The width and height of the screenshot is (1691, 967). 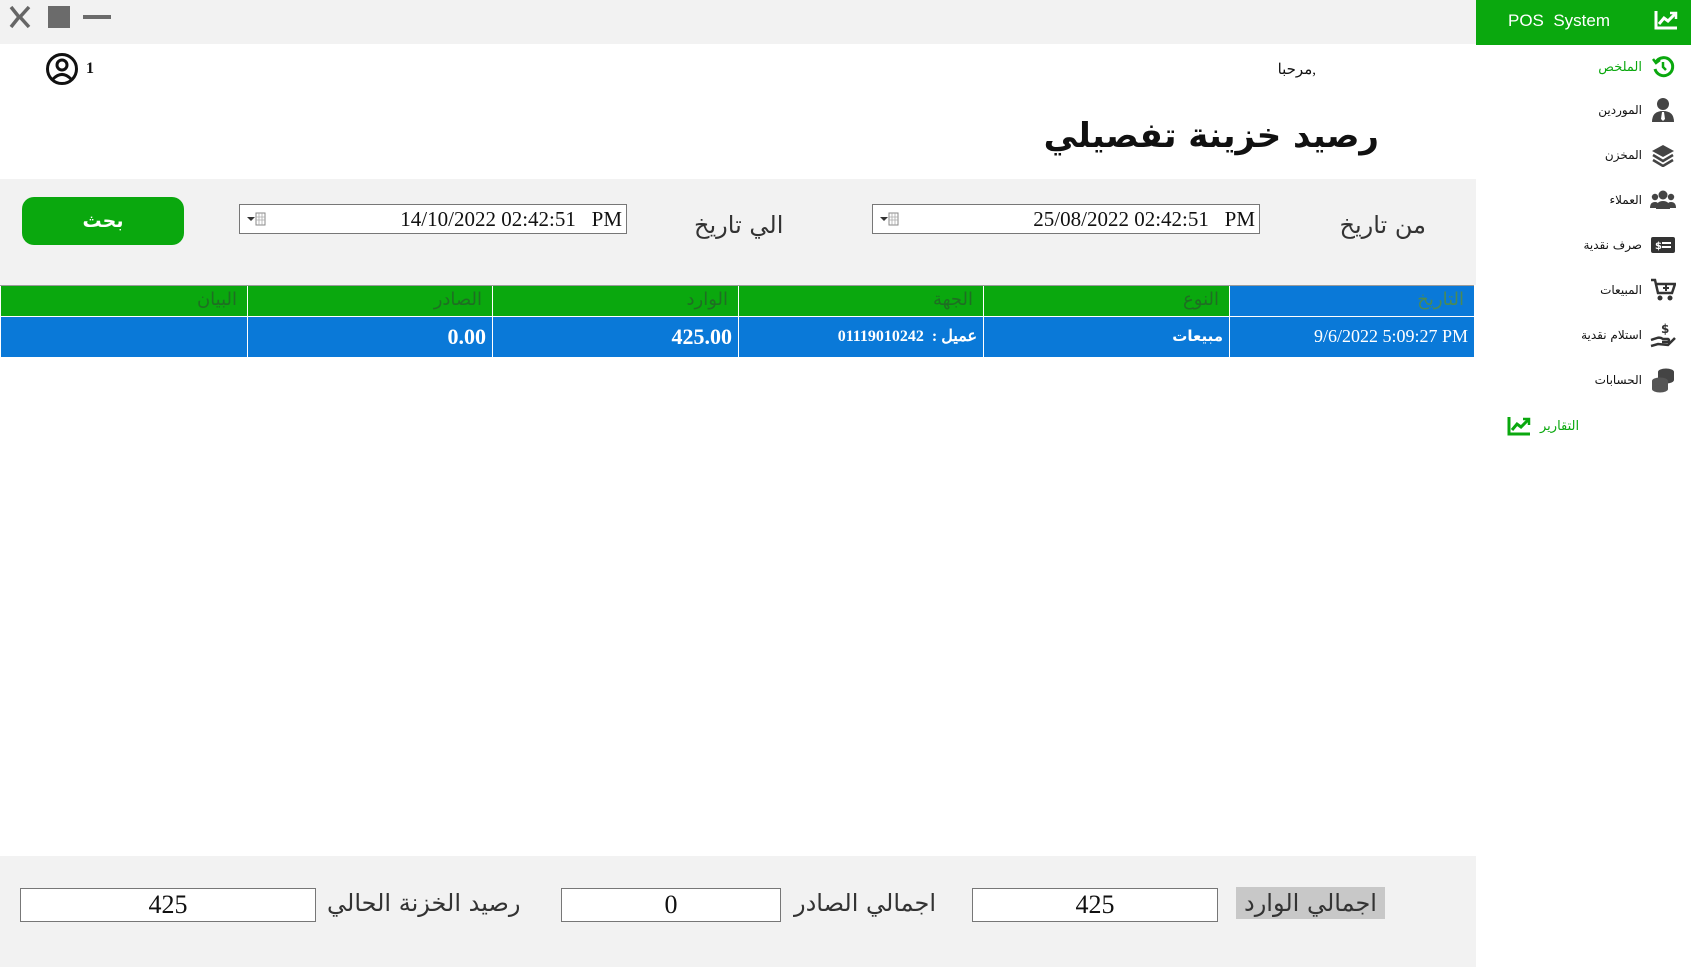 What do you see at coordinates (168, 905) in the screenshot?
I see `current-balance-field: 425` at bounding box center [168, 905].